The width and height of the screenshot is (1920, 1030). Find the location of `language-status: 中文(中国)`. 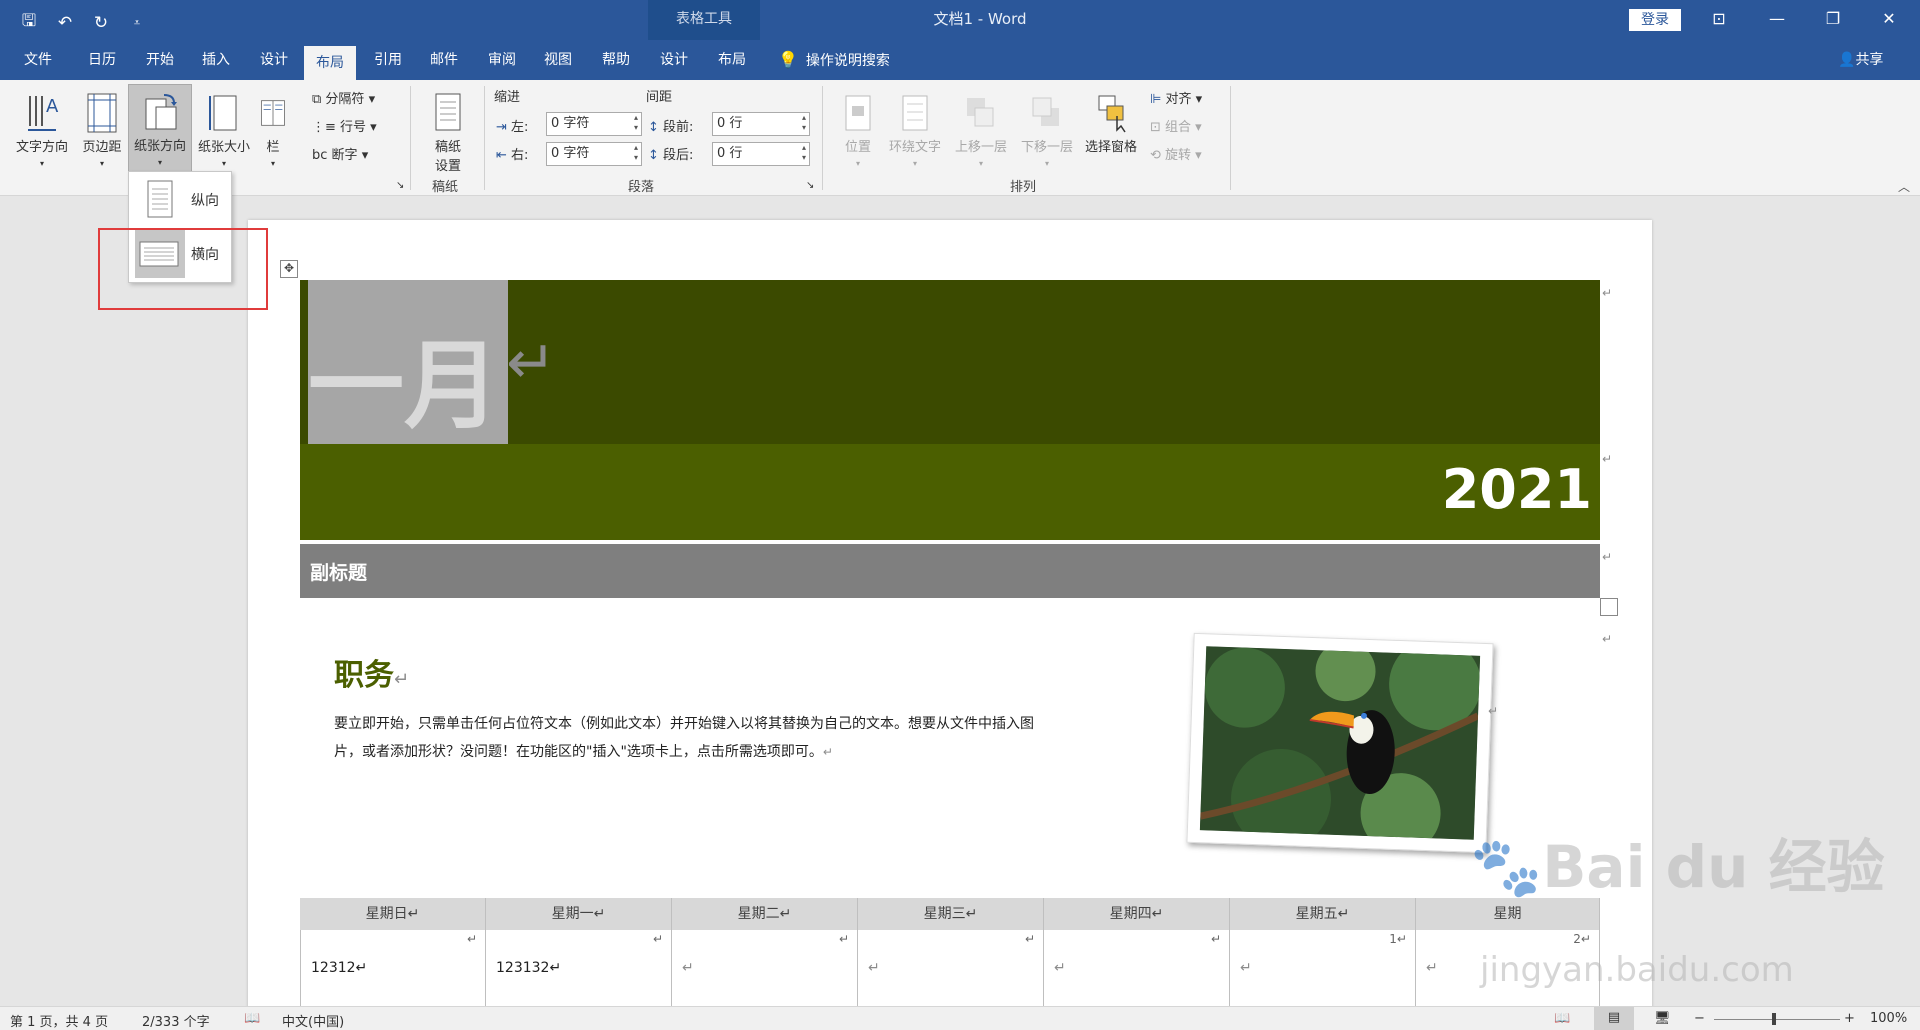

language-status: 中文(中国) is located at coordinates (313, 1020).